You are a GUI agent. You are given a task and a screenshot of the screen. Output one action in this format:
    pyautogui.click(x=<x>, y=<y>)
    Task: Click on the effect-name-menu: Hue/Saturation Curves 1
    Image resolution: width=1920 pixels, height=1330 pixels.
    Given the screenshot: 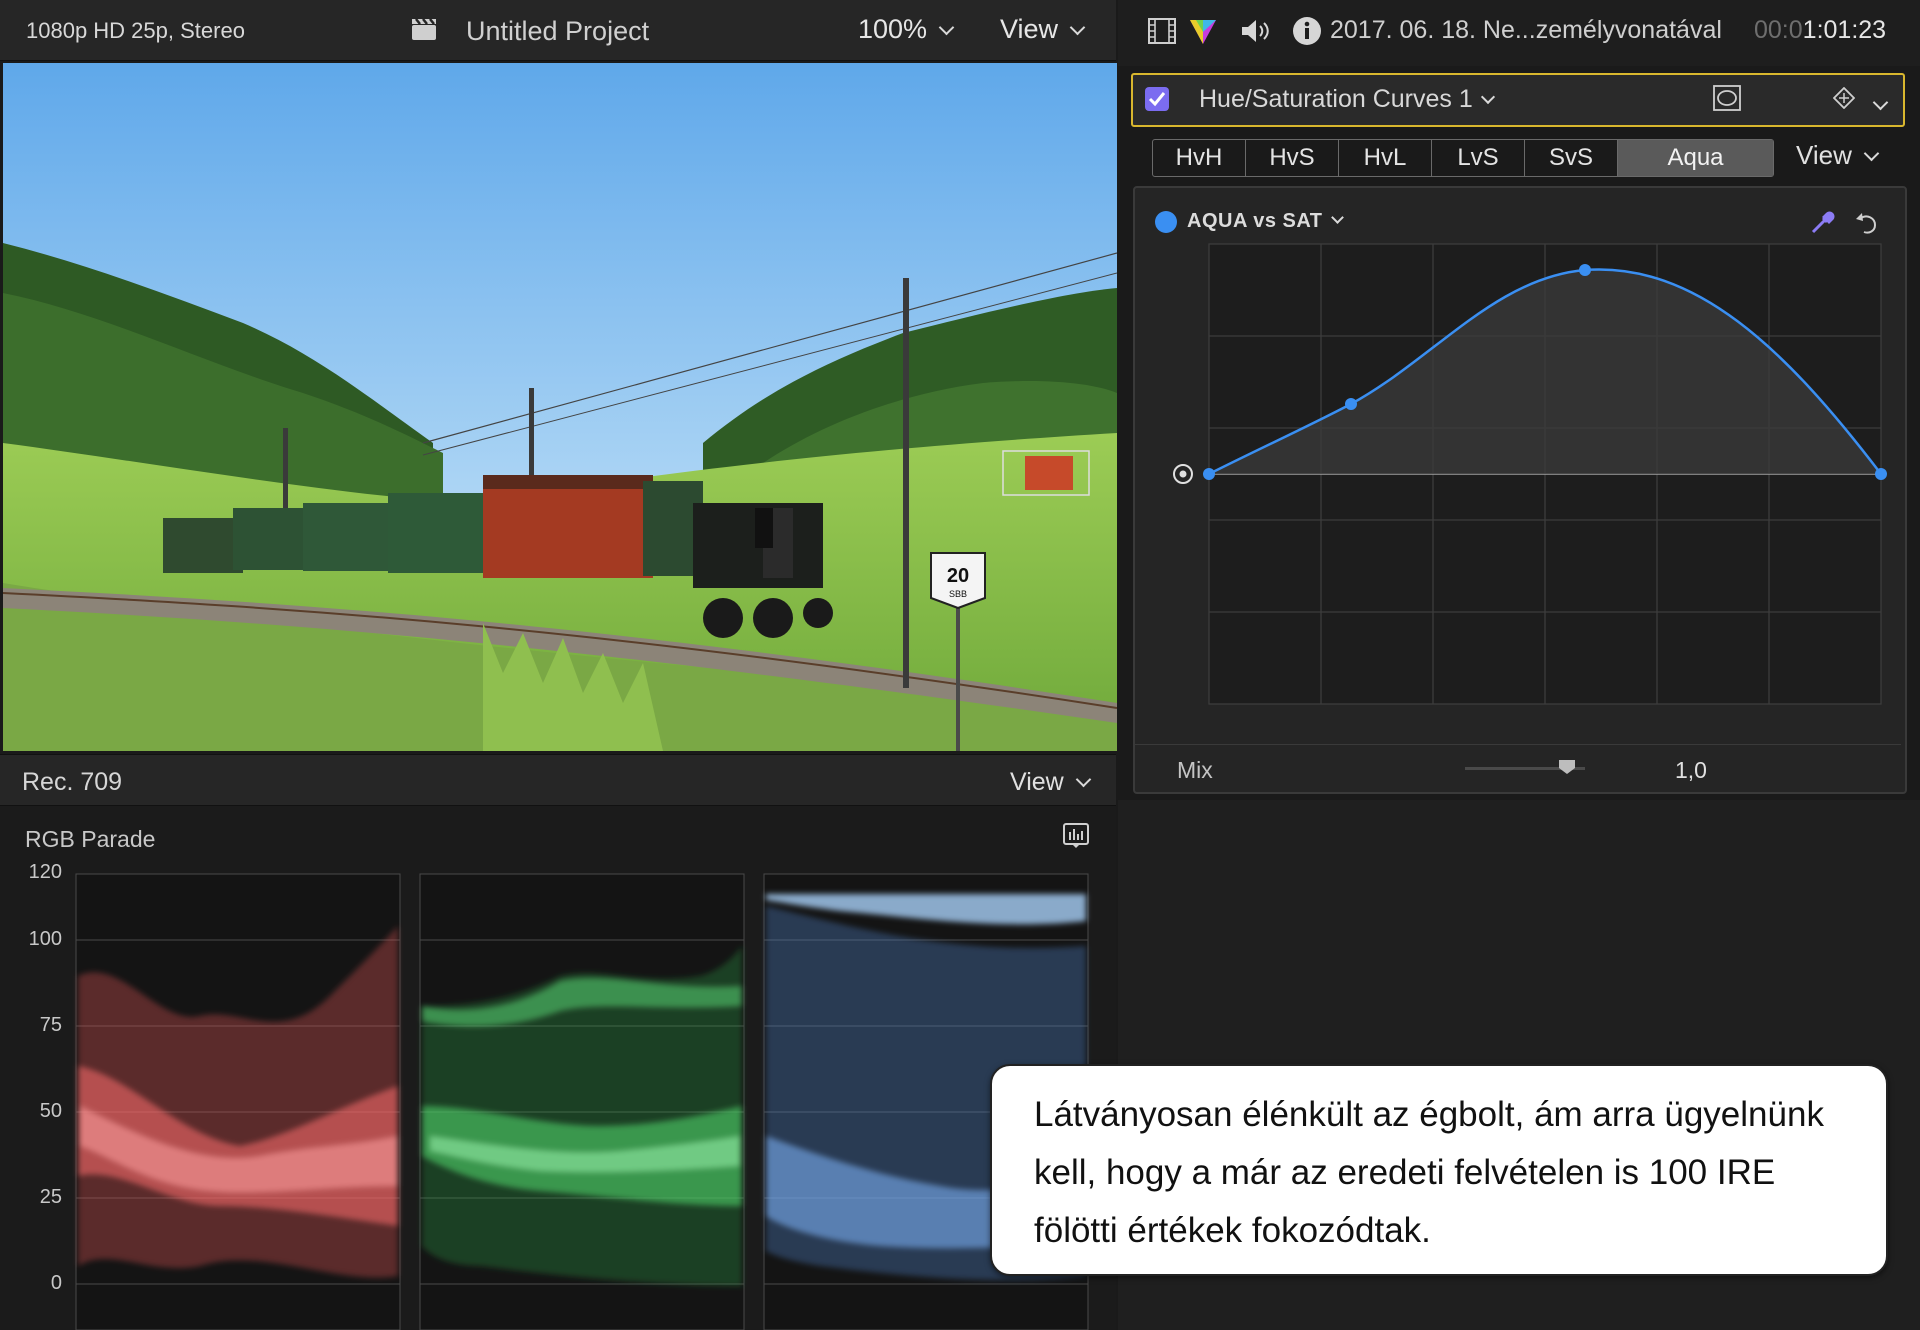 What is the action you would take?
    pyautogui.click(x=1347, y=99)
    